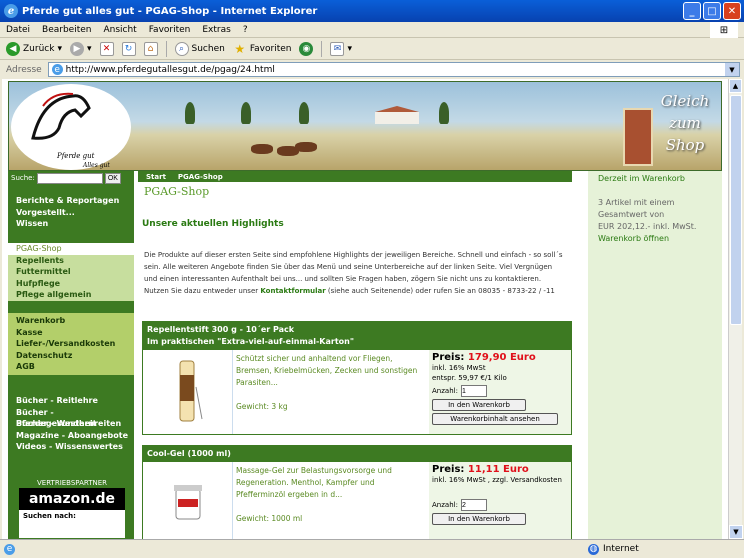 The height and width of the screenshot is (558, 744). I want to click on stop-icon: ✕, so click(106, 48).